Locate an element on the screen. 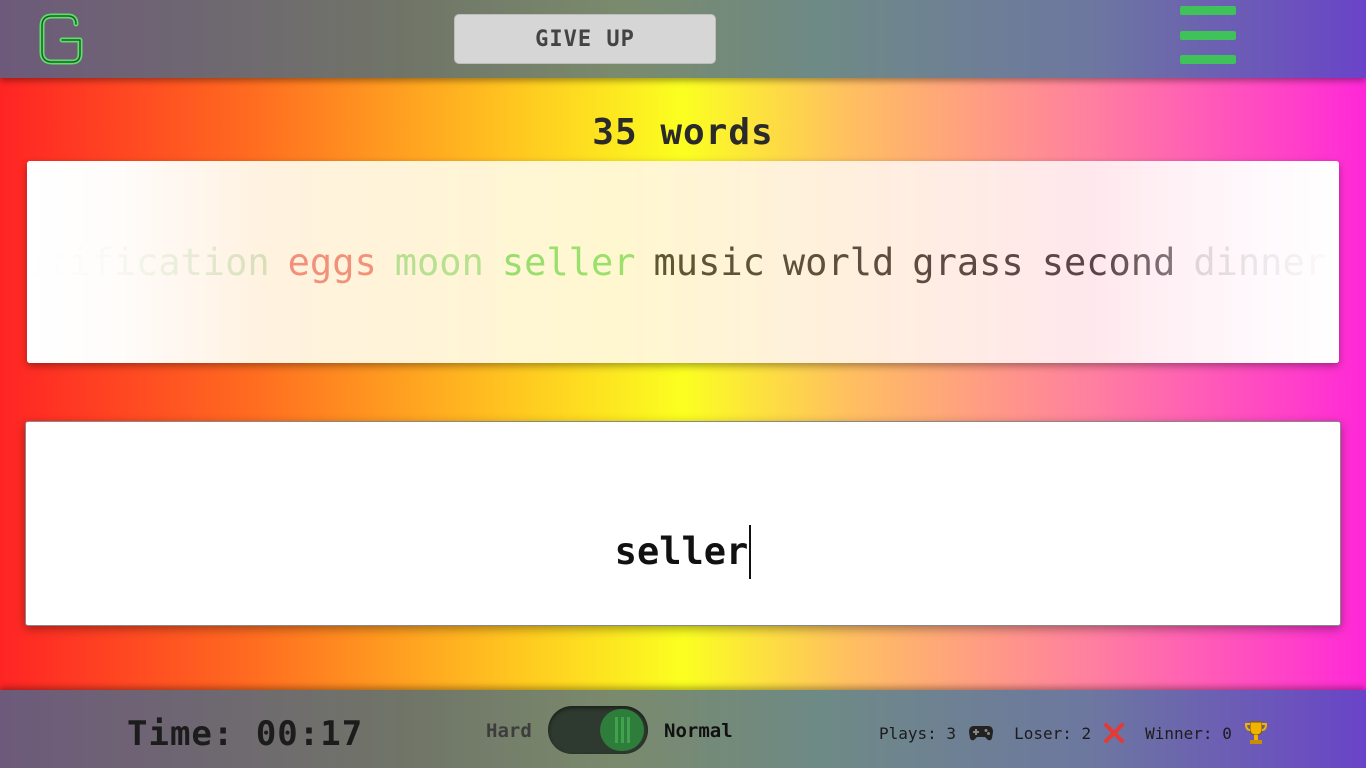  typed-text: seller is located at coordinates (683, 551).